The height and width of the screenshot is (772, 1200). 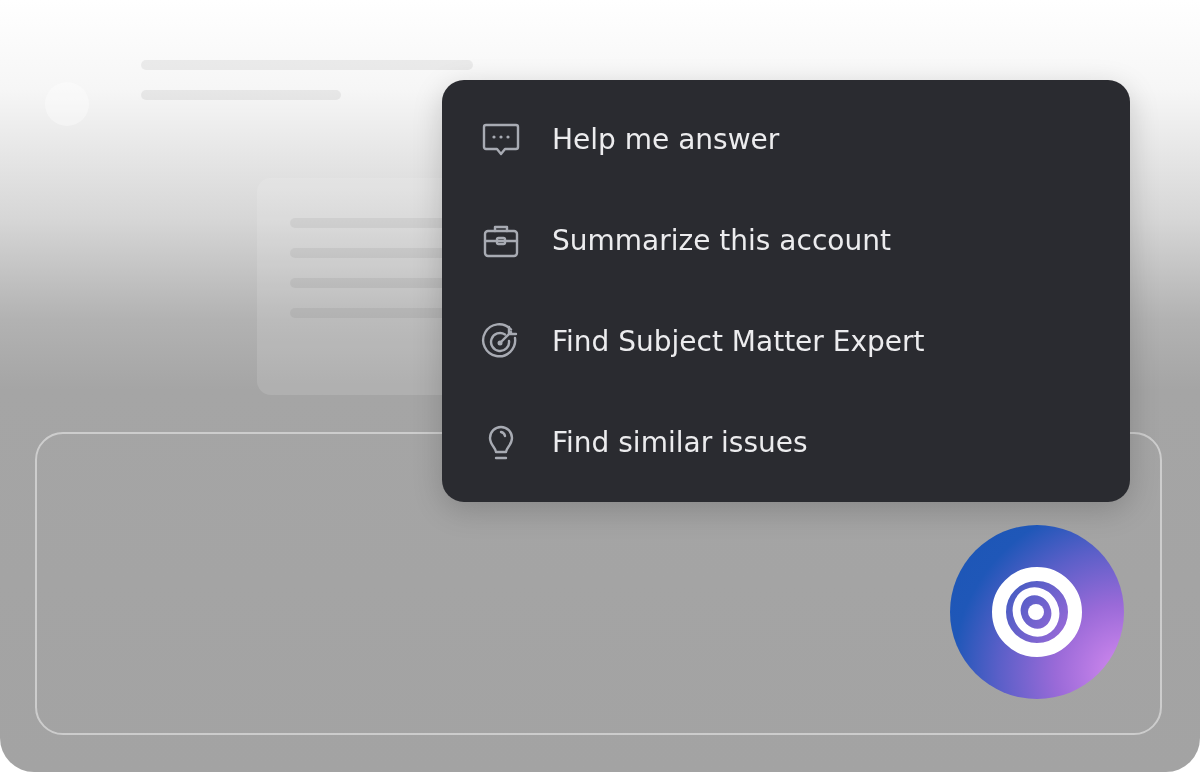 I want to click on rings-icon, so click(x=1037, y=612).